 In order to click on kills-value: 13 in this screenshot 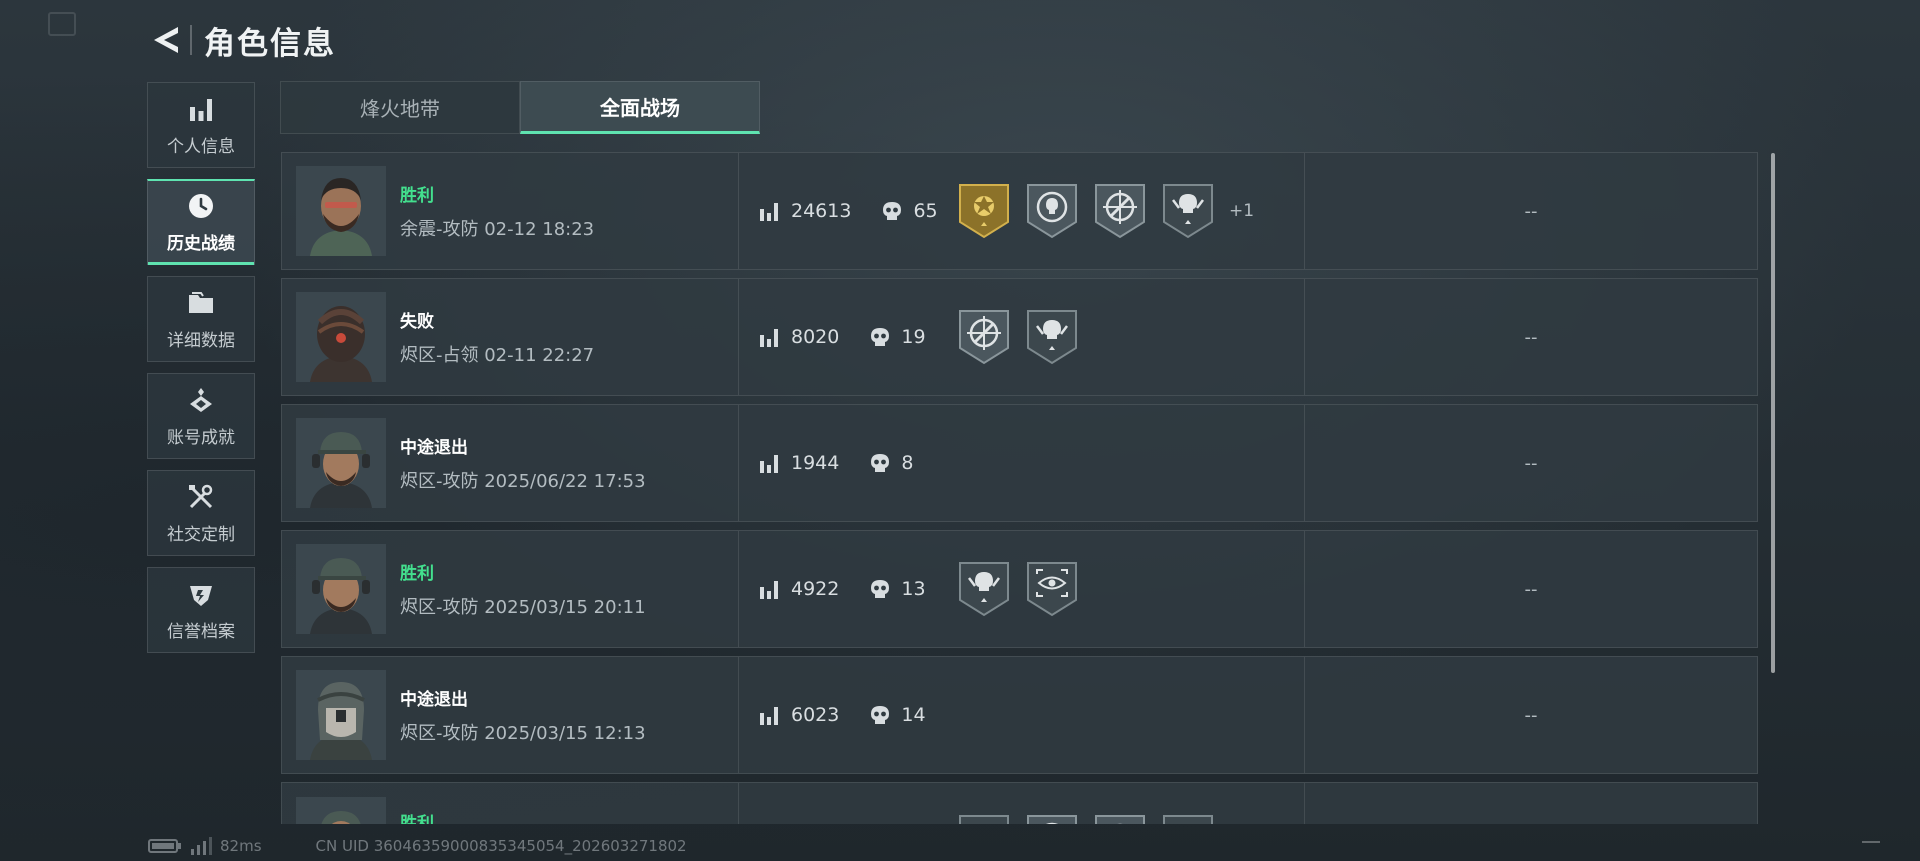, I will do `click(913, 589)`.